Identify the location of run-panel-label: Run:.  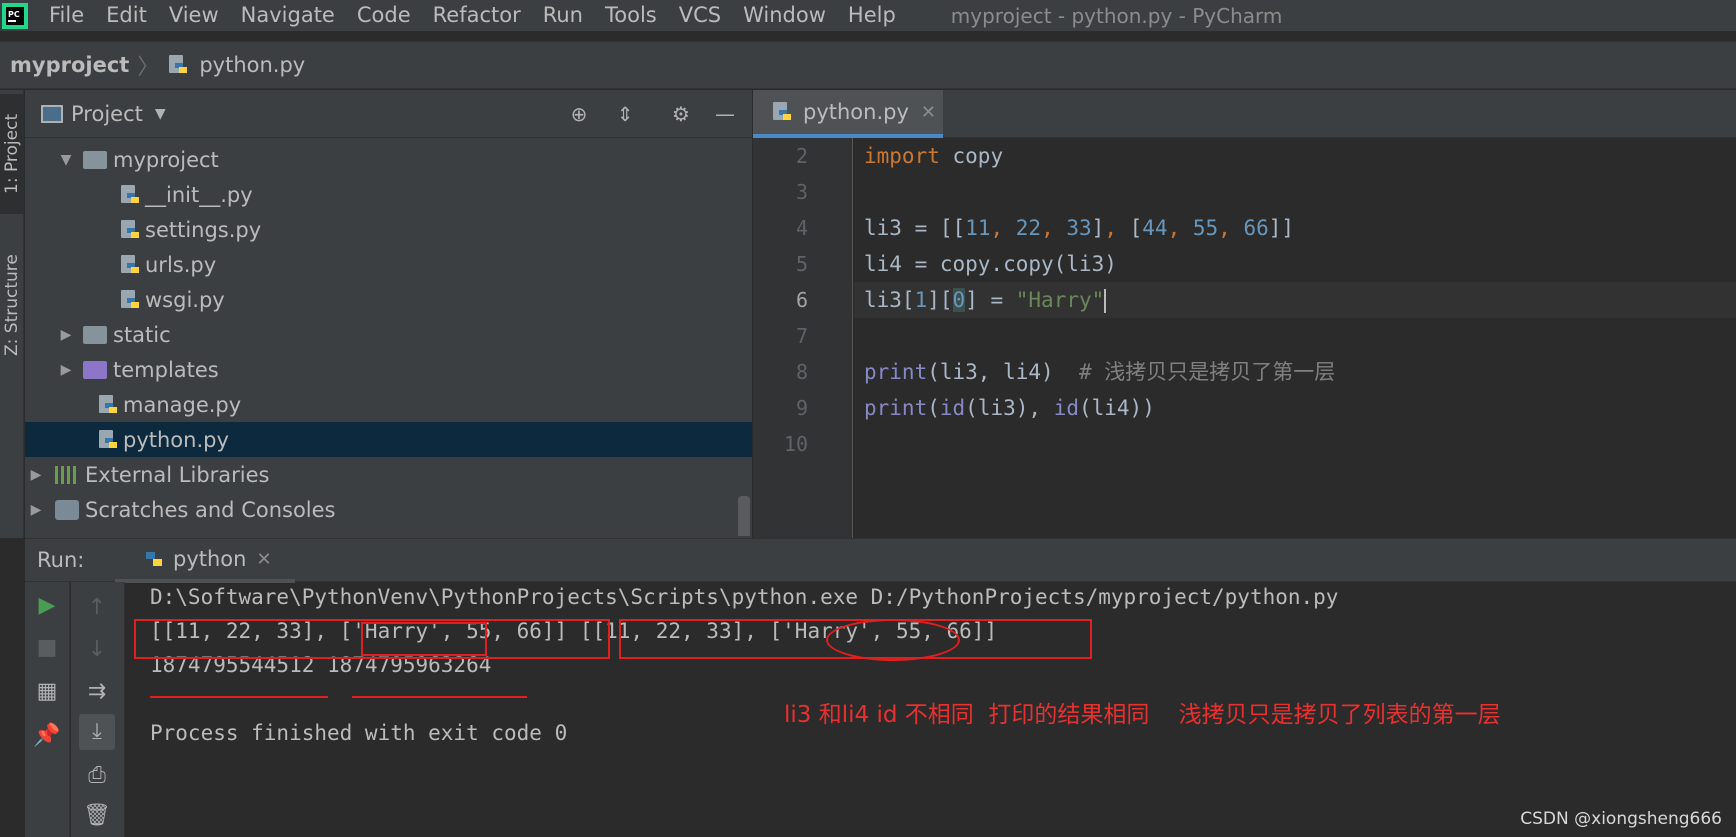
(61, 560).